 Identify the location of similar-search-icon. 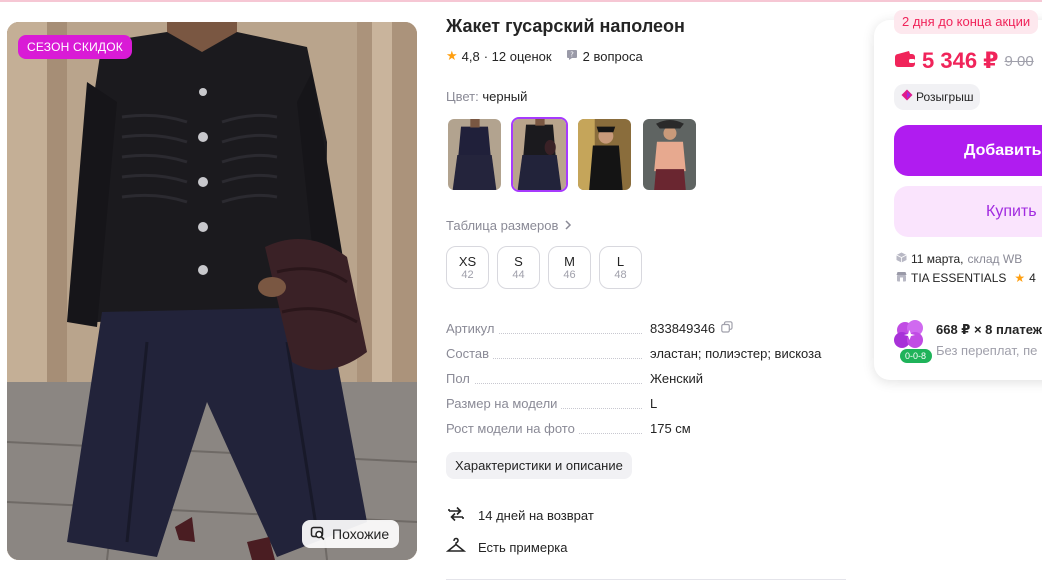
(318, 534).